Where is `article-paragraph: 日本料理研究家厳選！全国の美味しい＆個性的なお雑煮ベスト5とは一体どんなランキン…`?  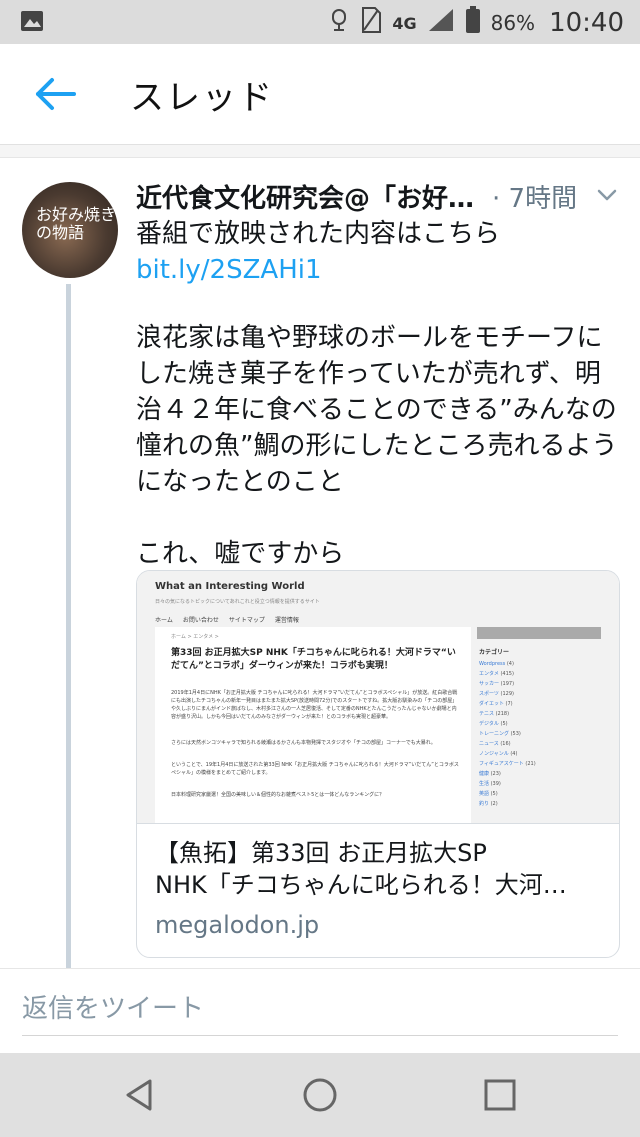 article-paragraph: 日本料理研究家厳選！全国の美味しい＆個性的なお雑煮ベスト5とは一体どんなランキン… is located at coordinates (278, 795).